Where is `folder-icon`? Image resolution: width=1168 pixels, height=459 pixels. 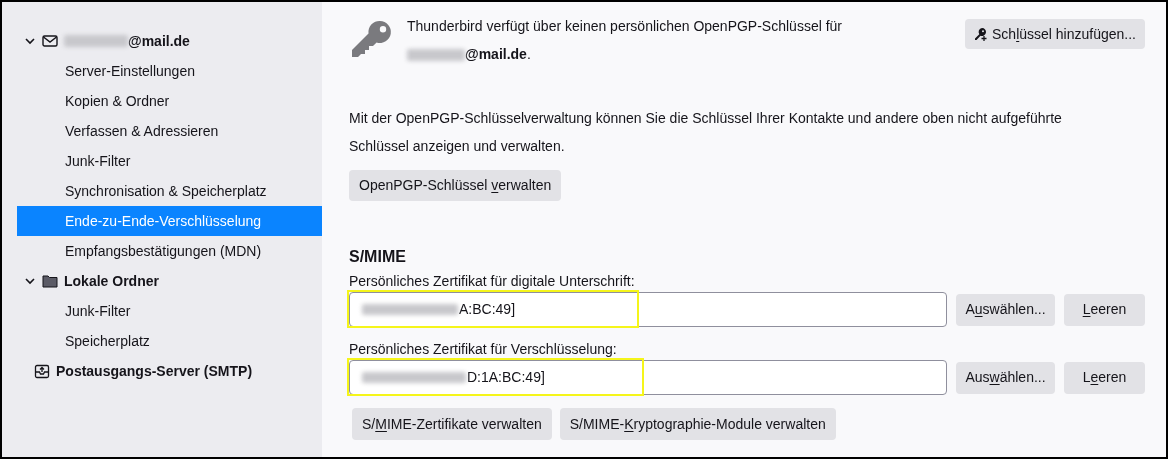 folder-icon is located at coordinates (50, 281).